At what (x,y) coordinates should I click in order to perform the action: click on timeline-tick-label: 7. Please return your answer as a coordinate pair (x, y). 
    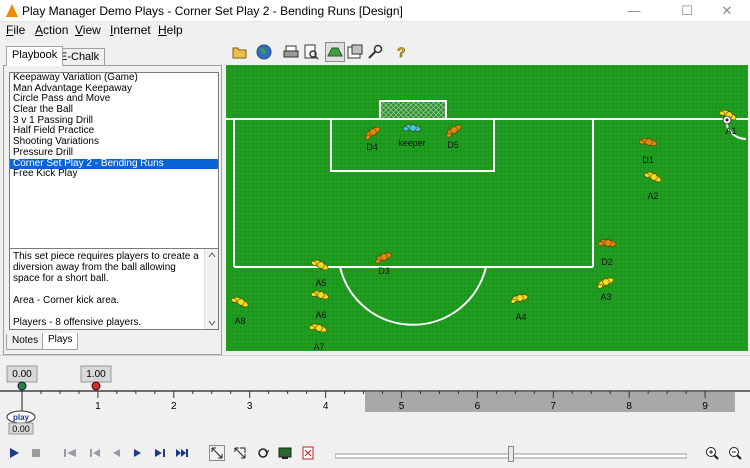
    Looking at the image, I should click on (554, 406).